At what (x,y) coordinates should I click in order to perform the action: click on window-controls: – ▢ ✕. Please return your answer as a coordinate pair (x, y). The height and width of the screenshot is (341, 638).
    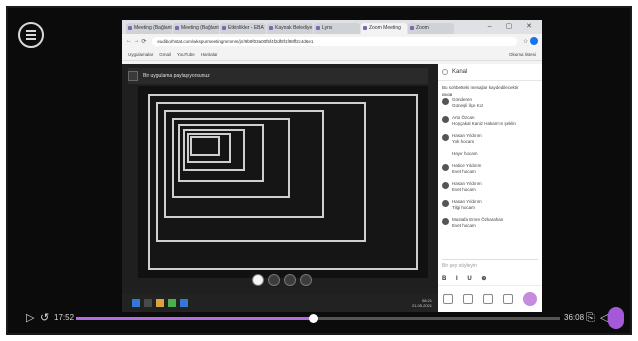
    Looking at the image, I should click on (513, 26).